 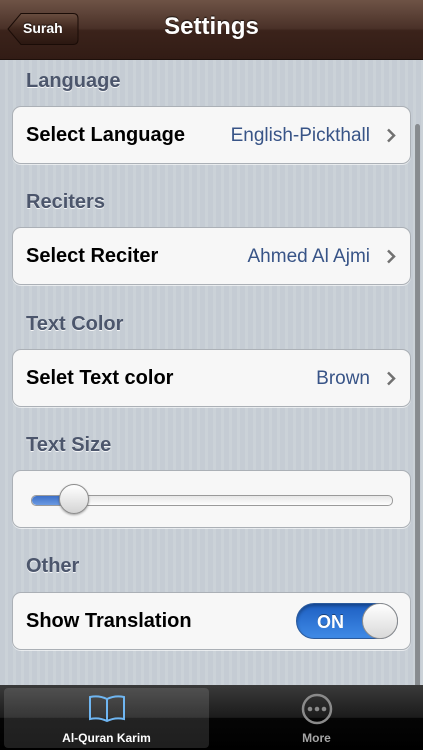 What do you see at coordinates (74, 499) in the screenshot?
I see `slider-knob` at bounding box center [74, 499].